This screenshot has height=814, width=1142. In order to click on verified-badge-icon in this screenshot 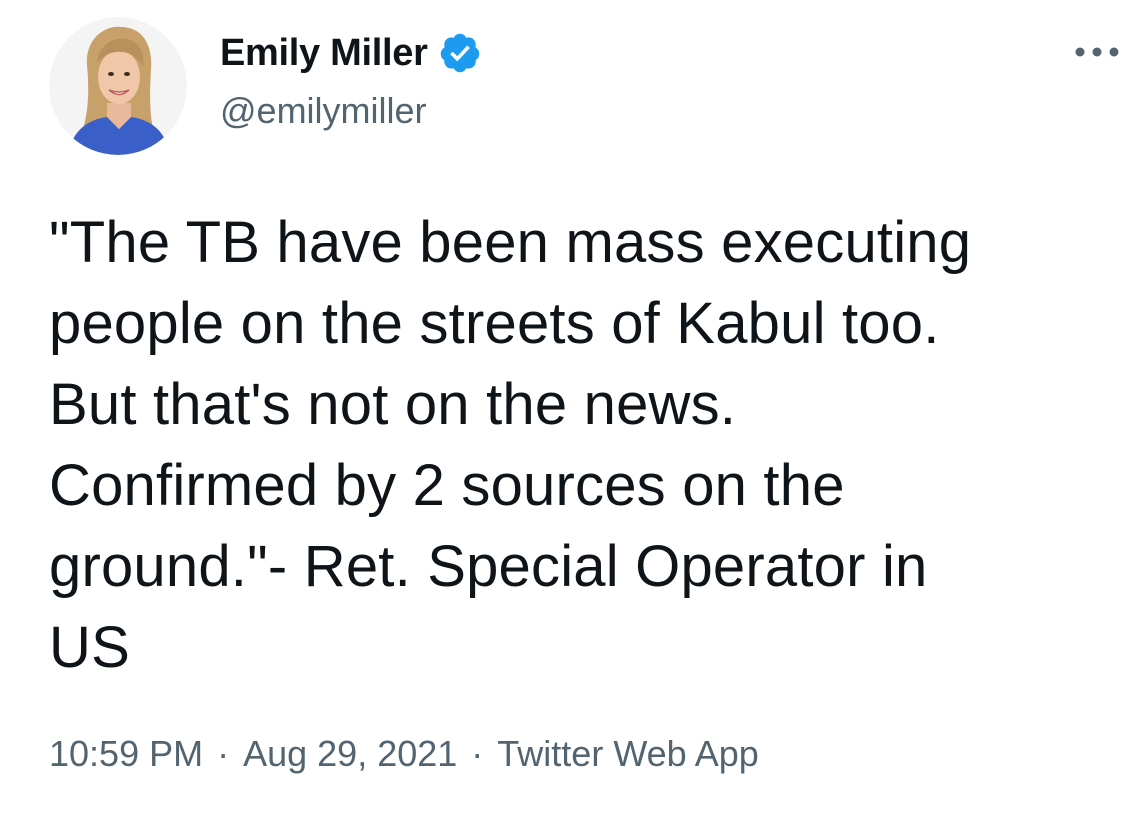, I will do `click(460, 53)`.